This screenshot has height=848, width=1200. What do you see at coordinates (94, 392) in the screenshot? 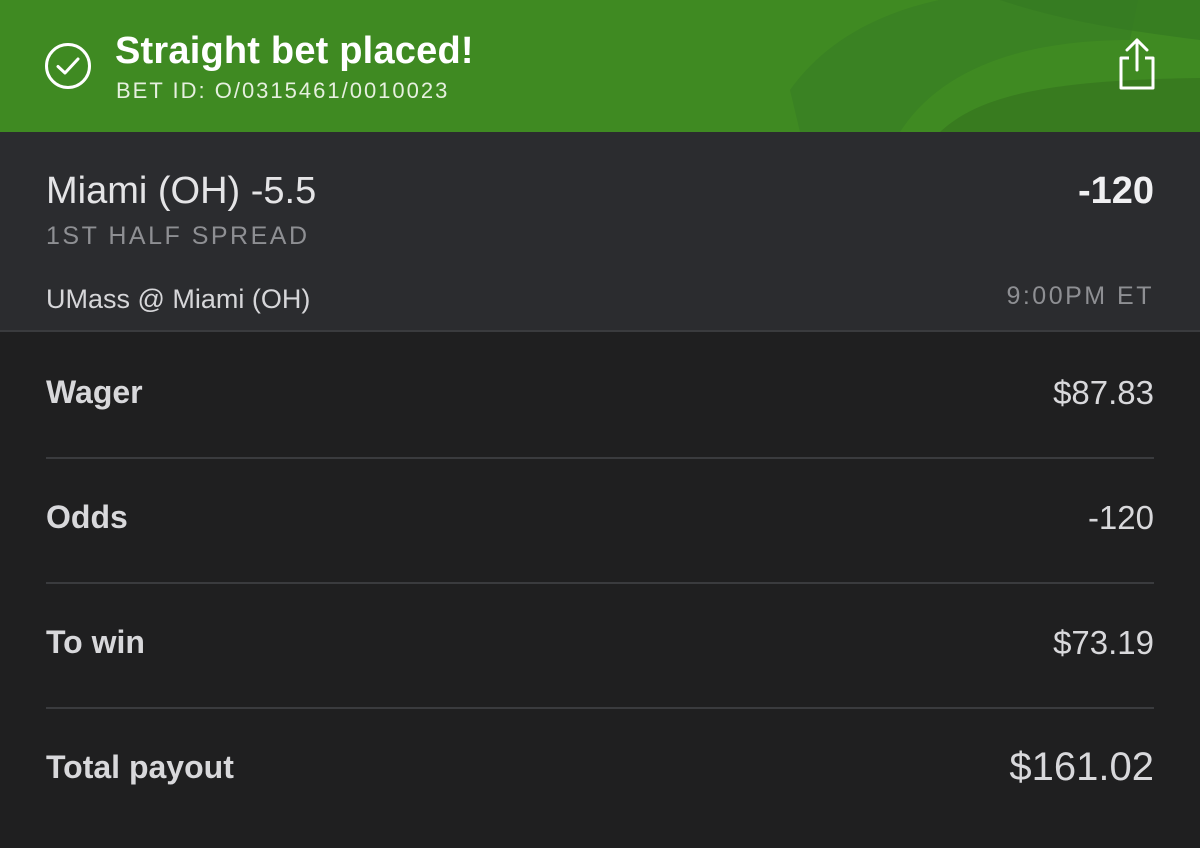
I see `wager-label: Wager` at bounding box center [94, 392].